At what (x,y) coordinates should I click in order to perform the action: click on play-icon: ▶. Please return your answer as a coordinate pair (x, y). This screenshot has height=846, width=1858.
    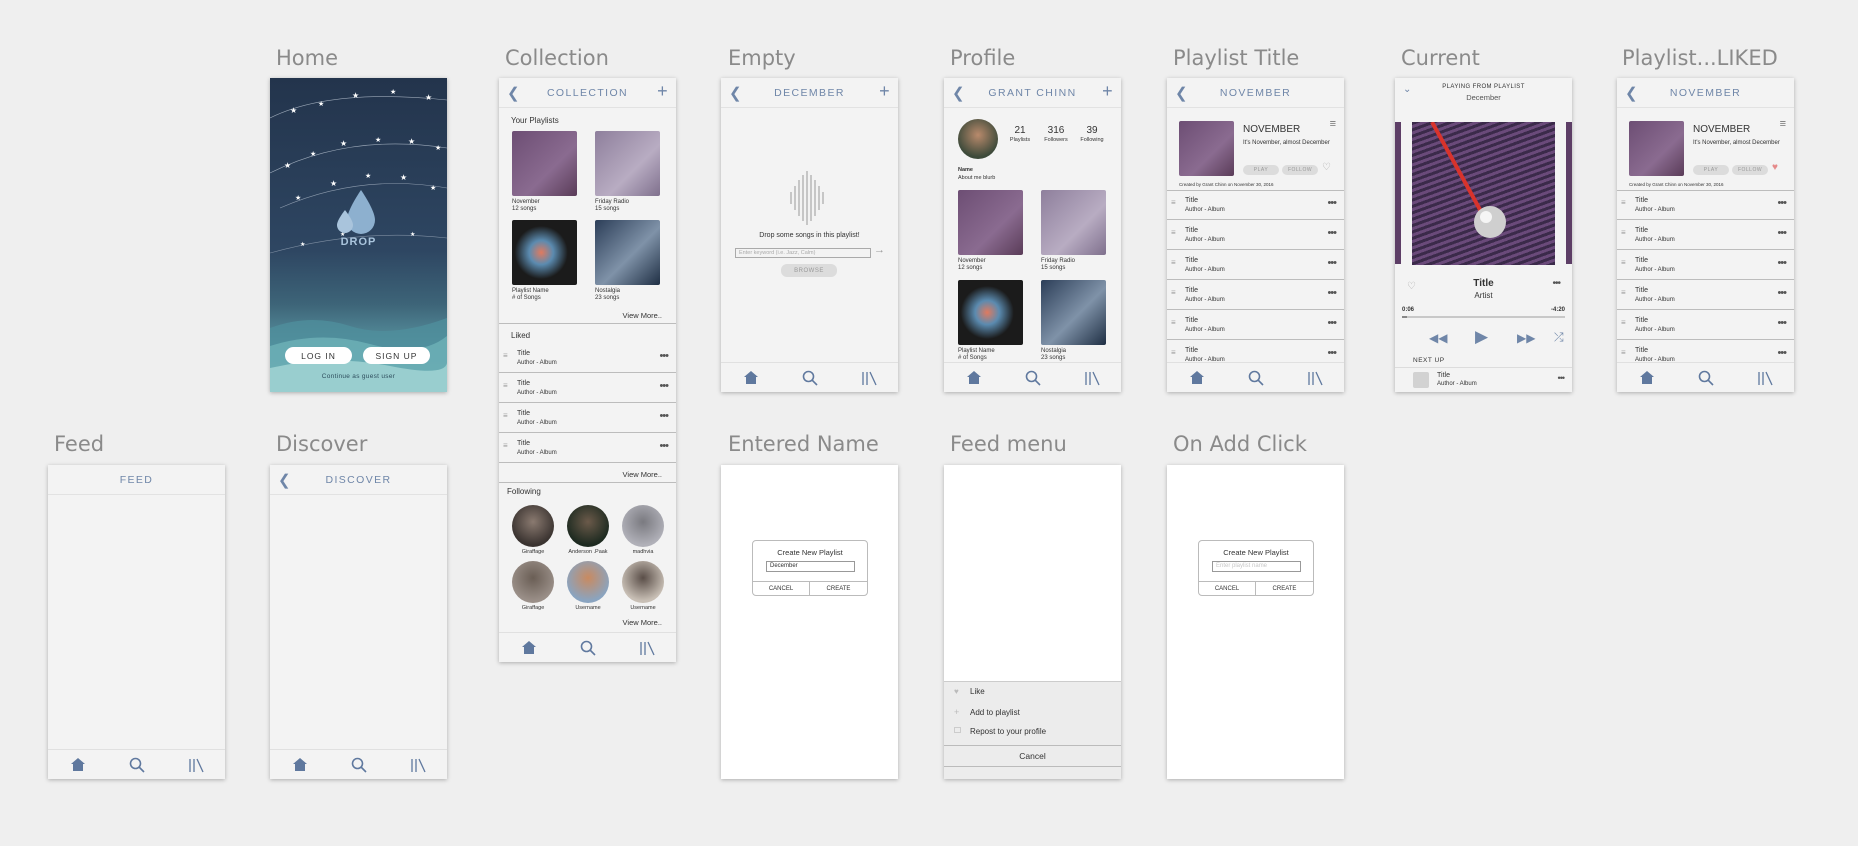
    Looking at the image, I should click on (1481, 337).